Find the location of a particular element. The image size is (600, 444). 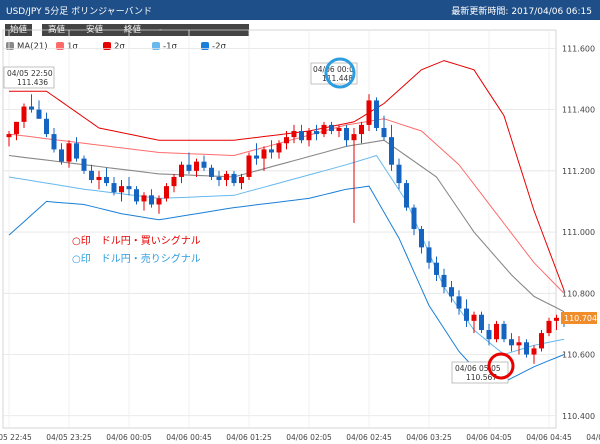

x-tick-label: 04/05 23:25 is located at coordinates (69, 437).